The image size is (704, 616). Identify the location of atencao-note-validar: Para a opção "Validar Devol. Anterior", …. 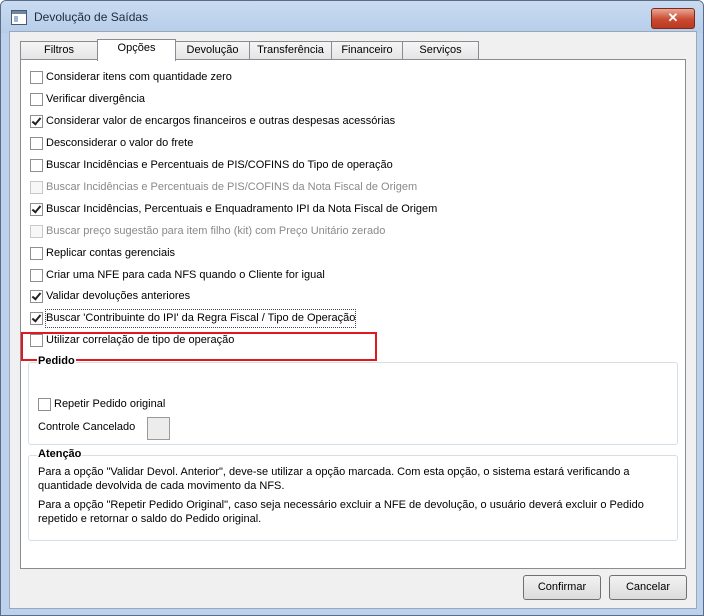
(334, 479).